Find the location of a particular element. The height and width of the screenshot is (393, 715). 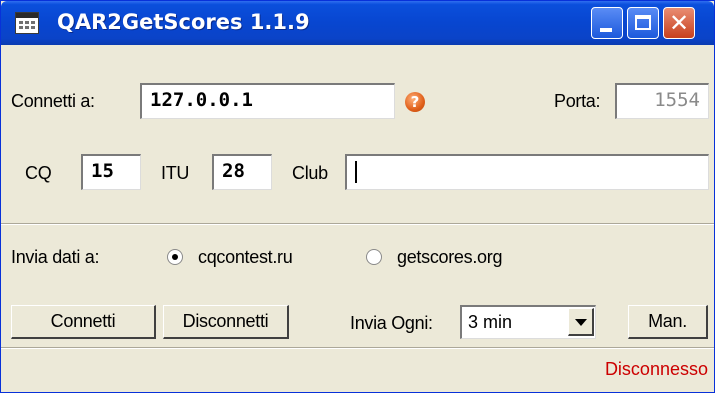

window-title: QAR2GetScores 1.1.9 is located at coordinates (183, 22).